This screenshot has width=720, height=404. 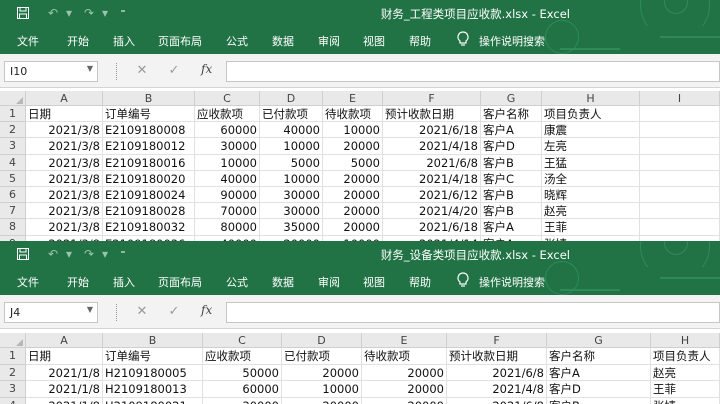 What do you see at coordinates (291, 227) in the screenshot?
I see `table-cell: 35000` at bounding box center [291, 227].